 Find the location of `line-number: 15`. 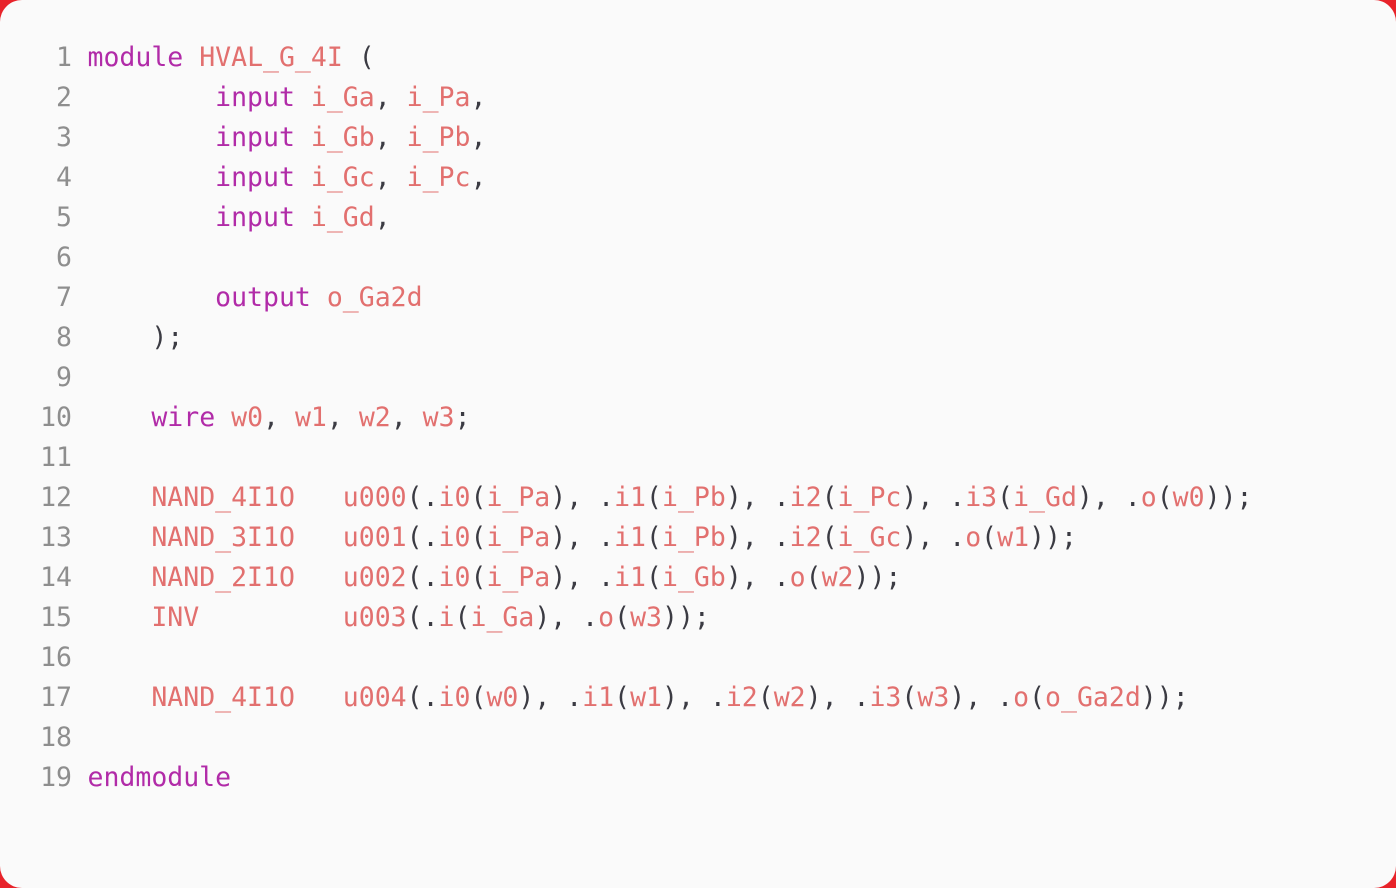

line-number: 15 is located at coordinates (56, 617).